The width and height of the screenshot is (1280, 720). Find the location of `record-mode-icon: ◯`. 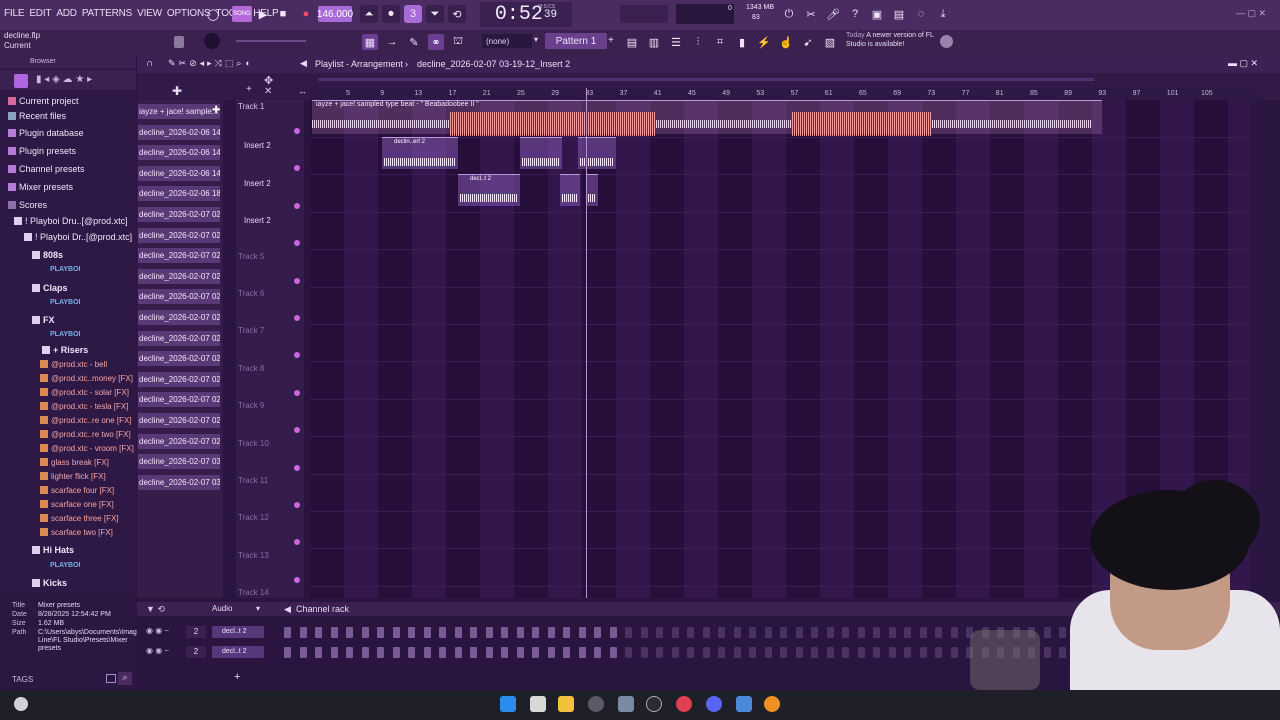

record-mode-icon: ◯ is located at coordinates (213, 14).